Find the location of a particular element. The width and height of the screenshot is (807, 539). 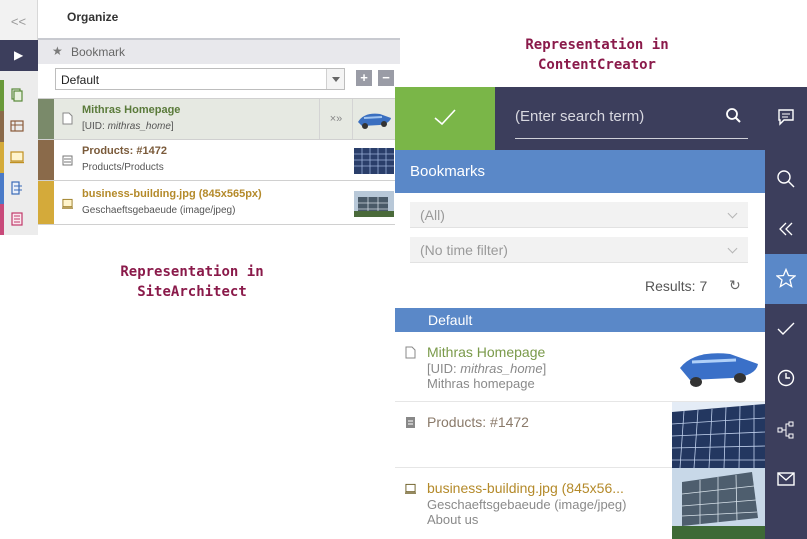

cc-rail-feedback is located at coordinates (786, 118).